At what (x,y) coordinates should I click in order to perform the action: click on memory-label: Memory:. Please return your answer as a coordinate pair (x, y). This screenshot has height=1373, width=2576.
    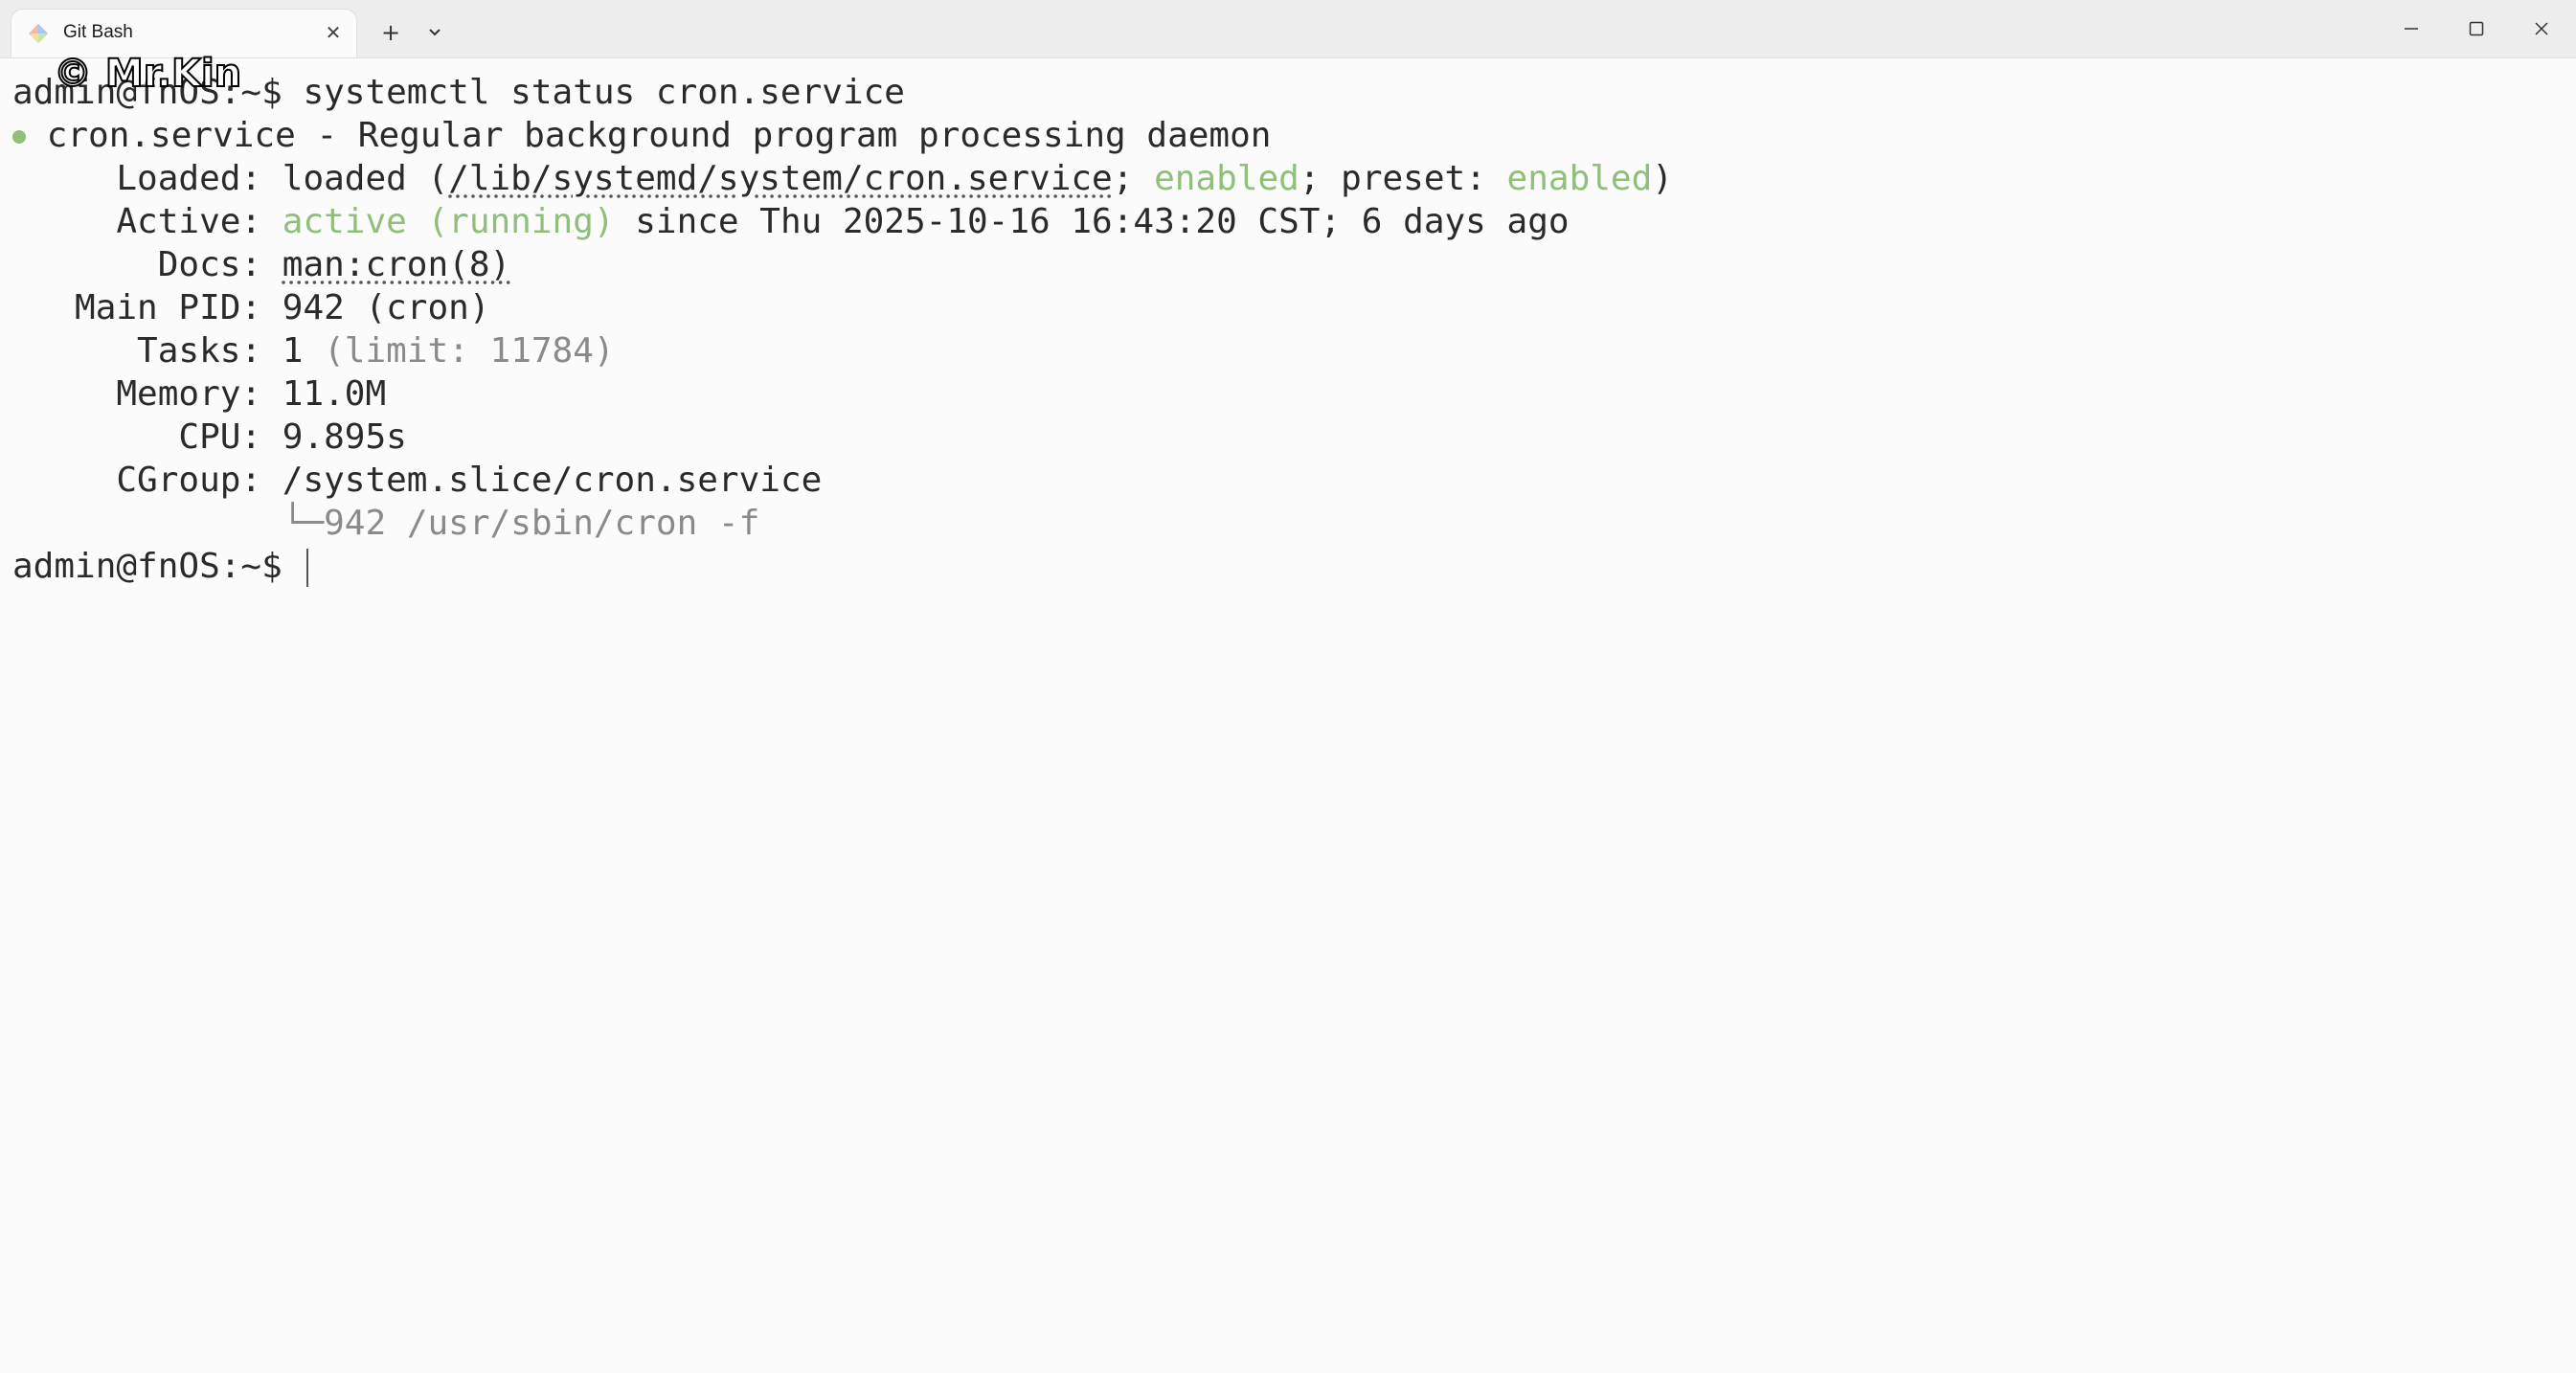
    Looking at the image, I should click on (147, 394).